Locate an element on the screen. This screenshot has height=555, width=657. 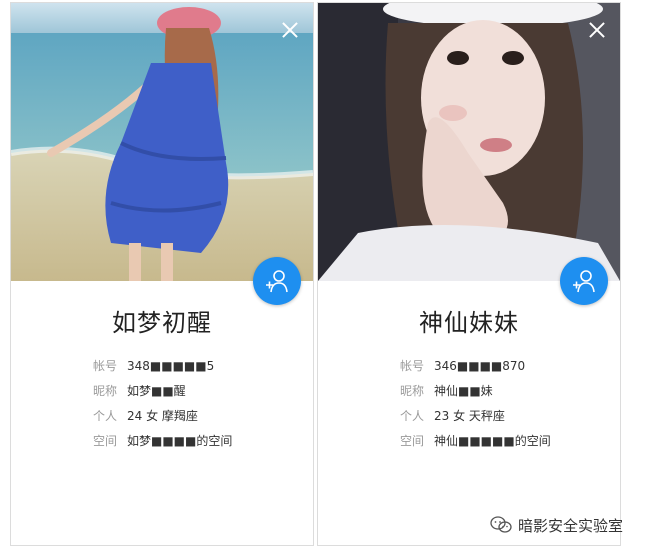
info-value: 346■■■■870 is located at coordinates (480, 365).